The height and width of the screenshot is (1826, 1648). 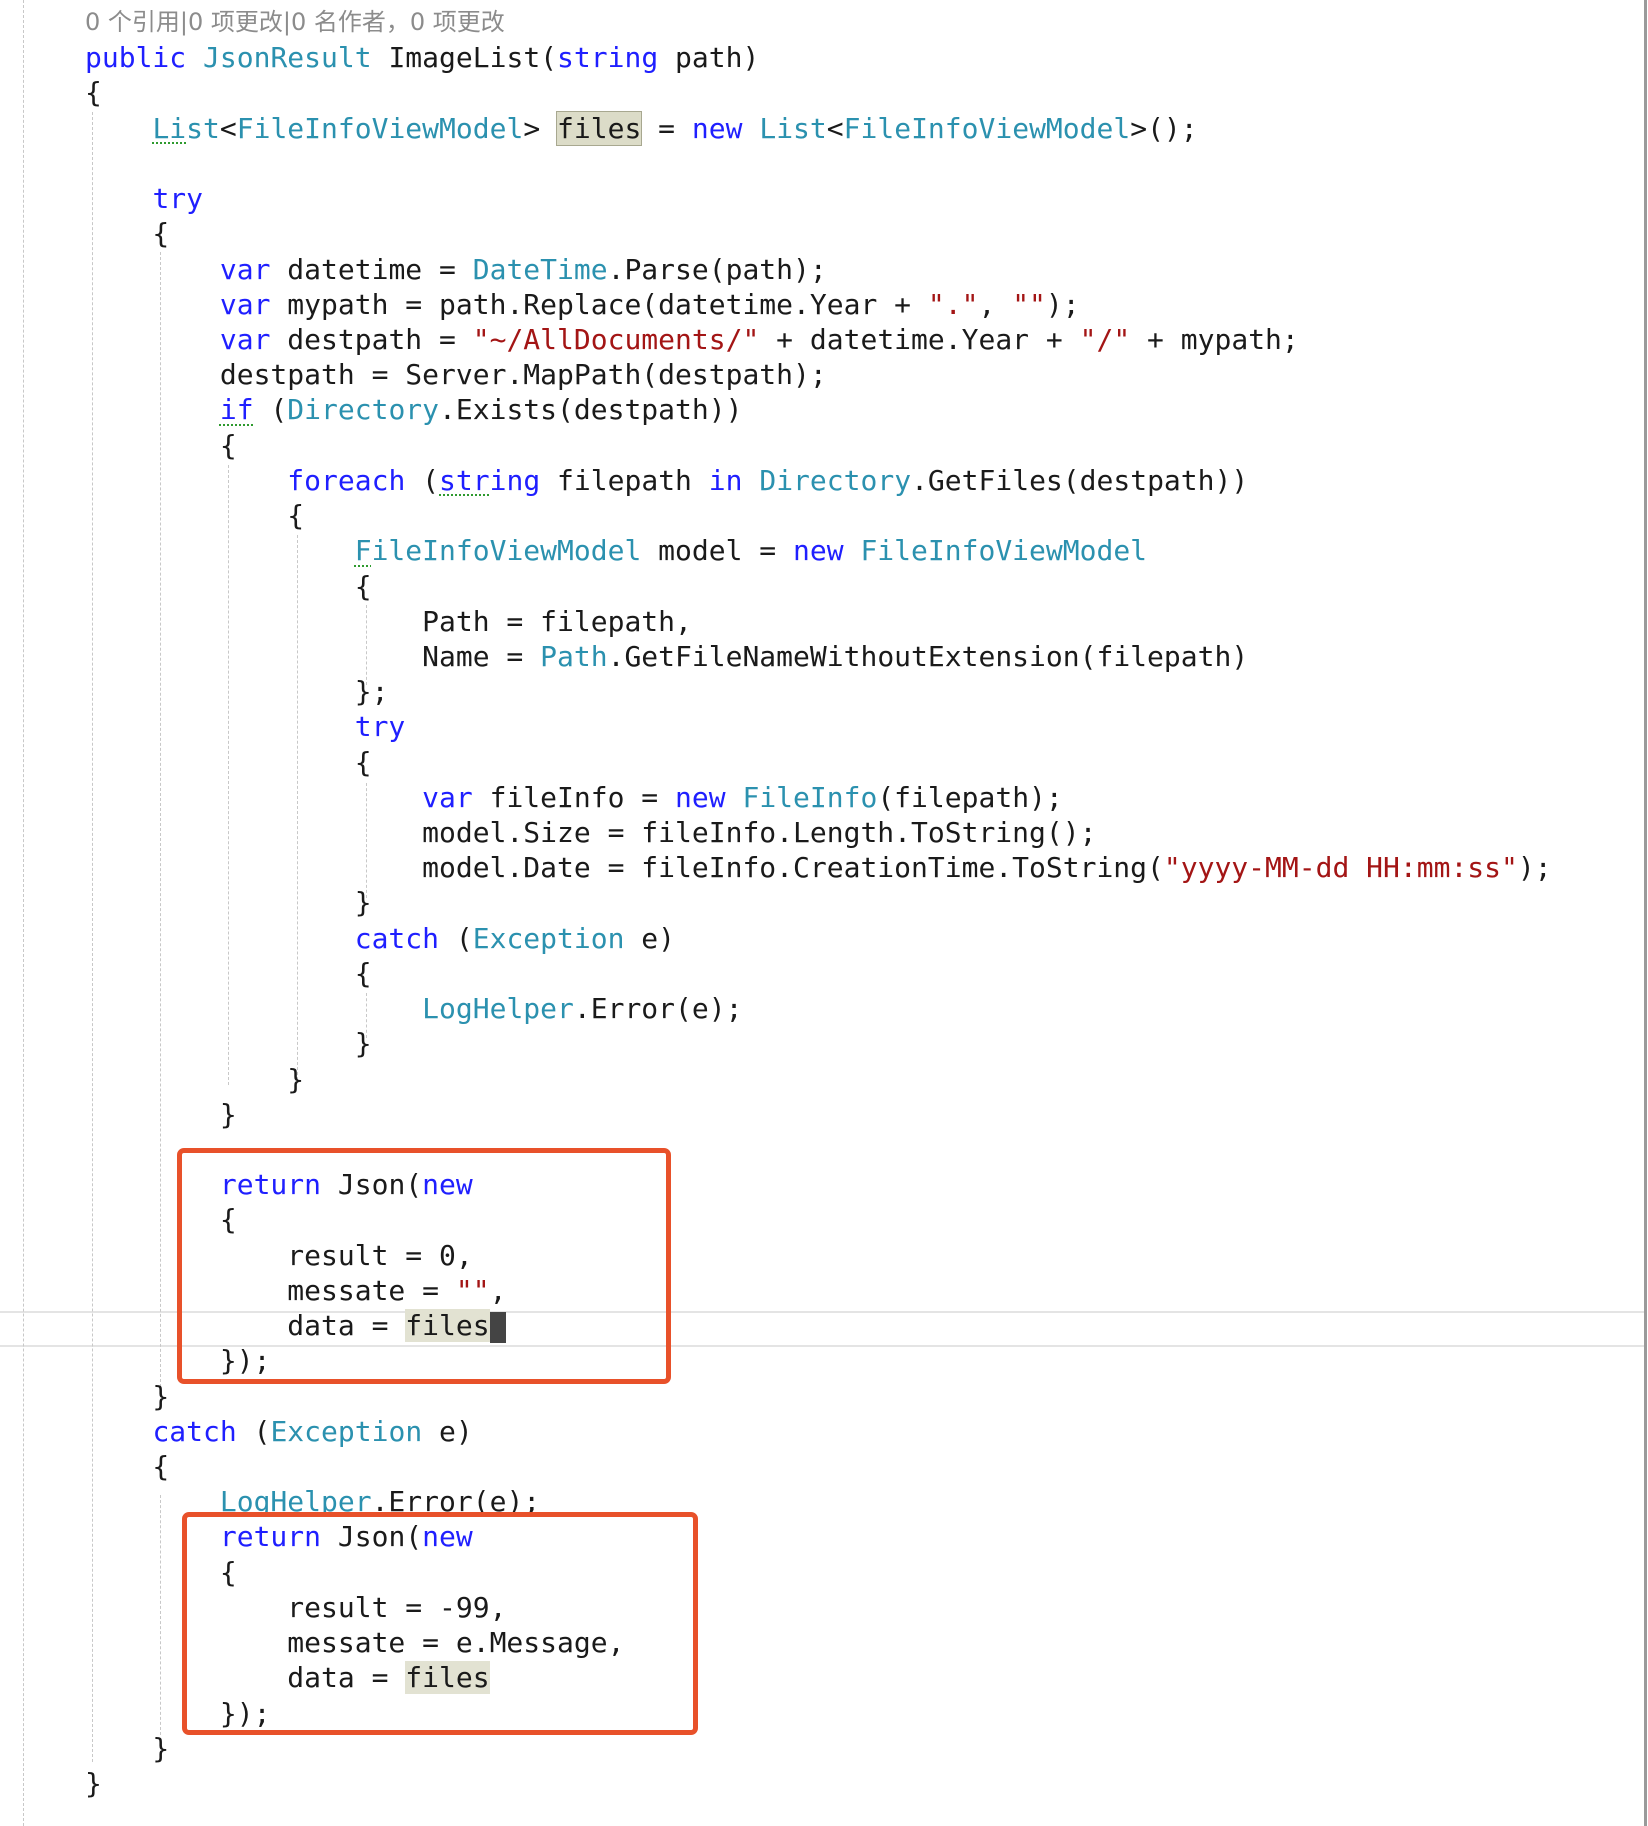 What do you see at coordinates (515, 480) in the screenshot?
I see `keyword-token: ing` at bounding box center [515, 480].